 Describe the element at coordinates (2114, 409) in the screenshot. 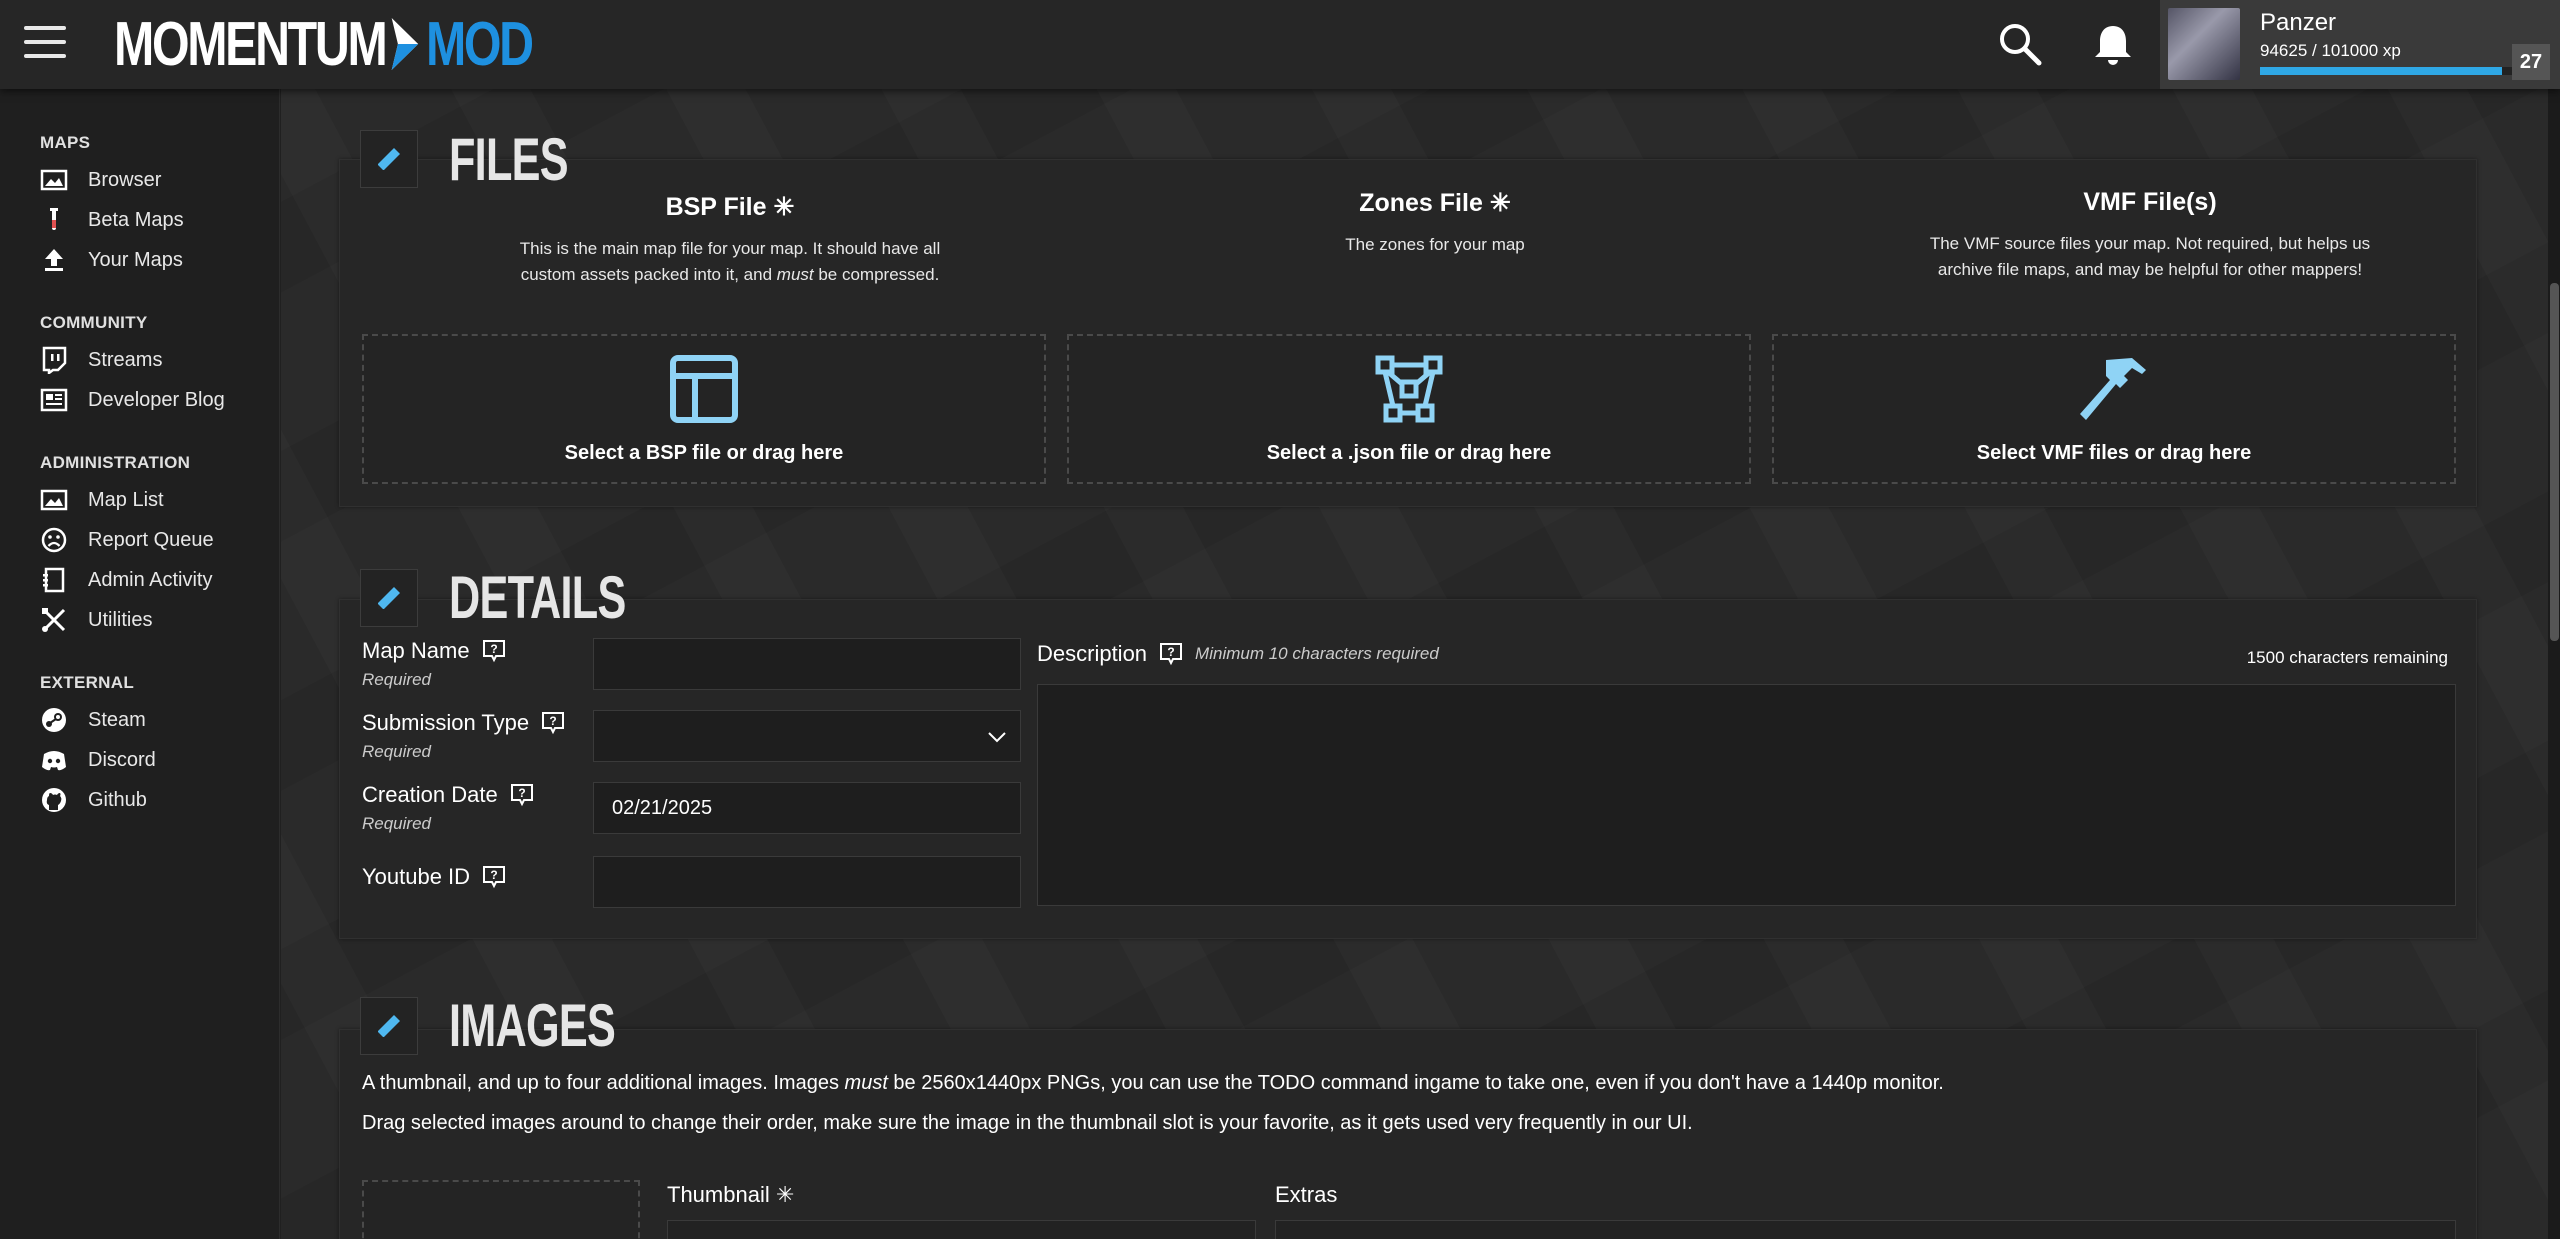

I see `vmf-dropzone: Select VMF files or drag here` at that location.